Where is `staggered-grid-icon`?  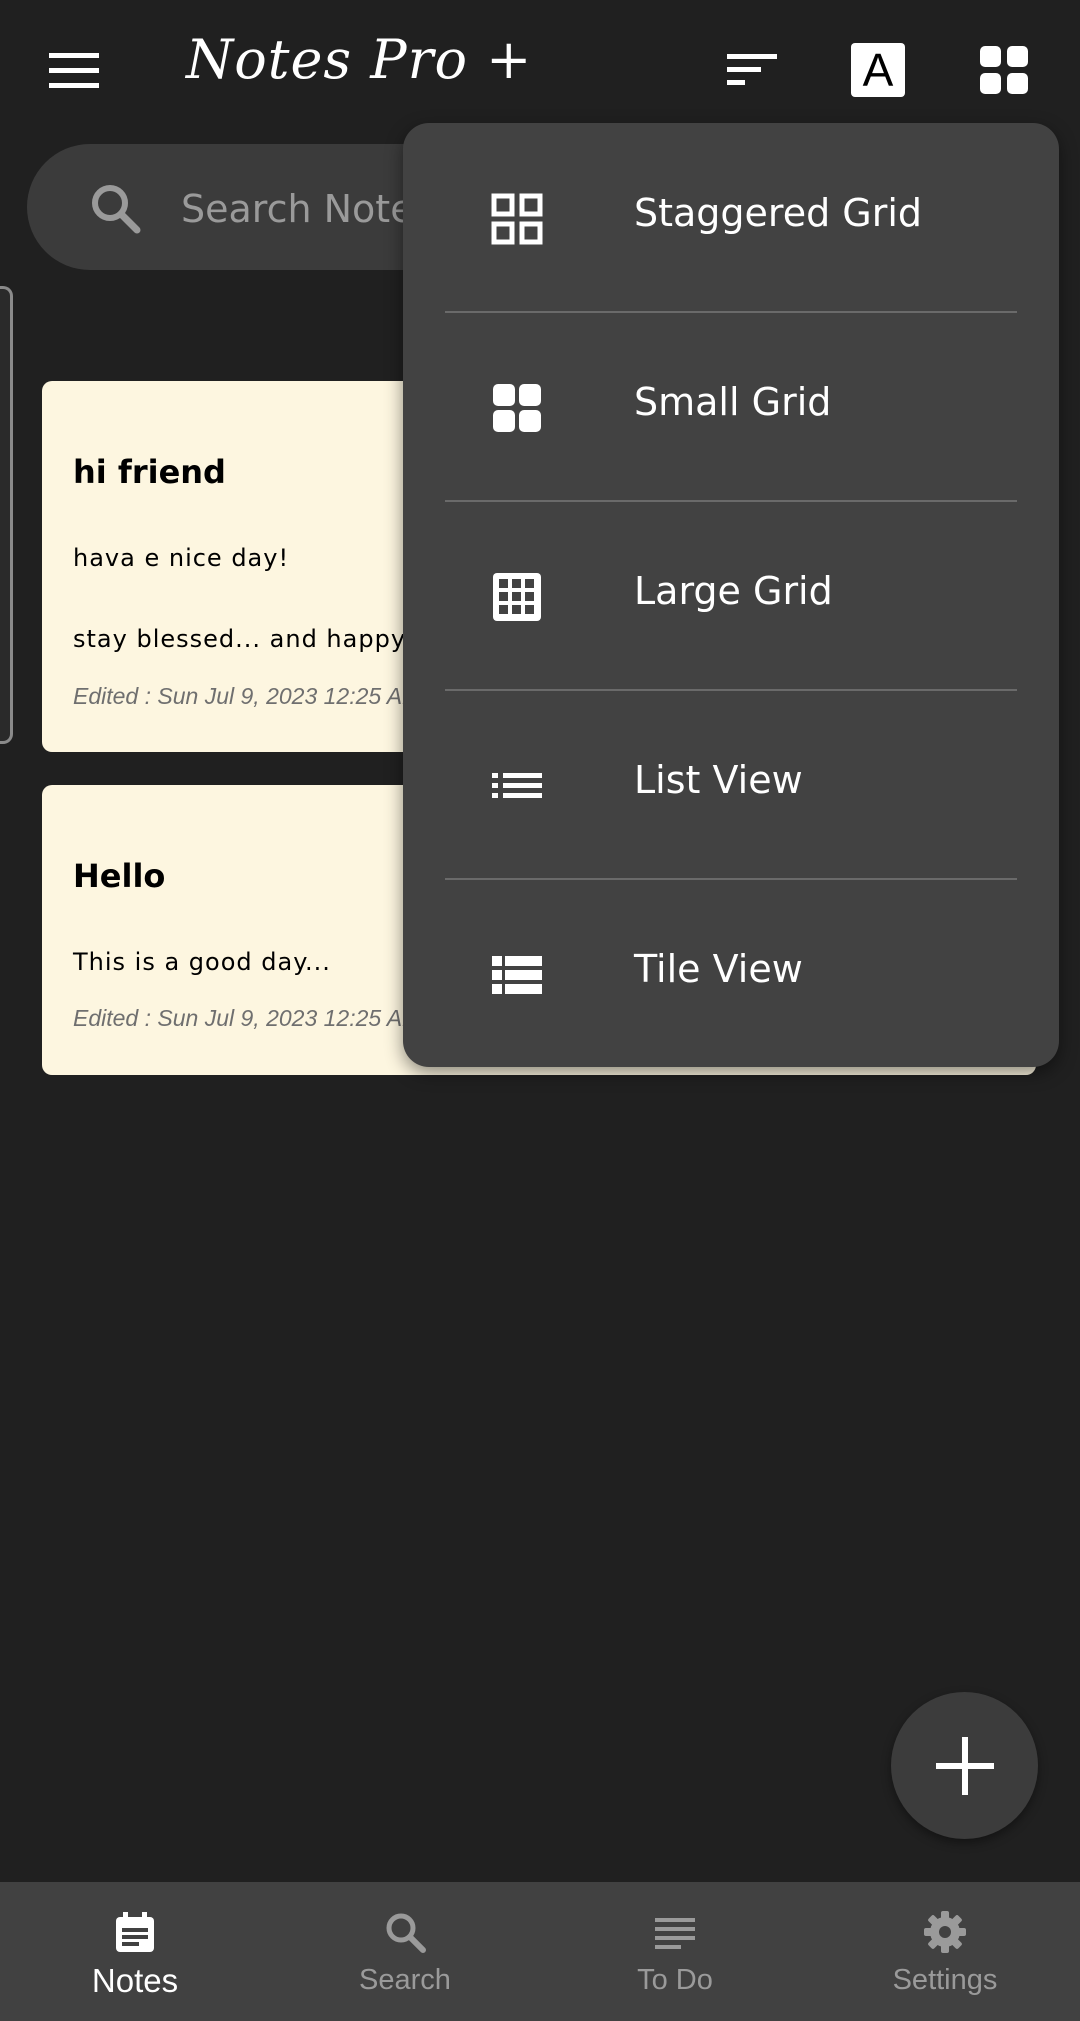 staggered-grid-icon is located at coordinates (517, 219).